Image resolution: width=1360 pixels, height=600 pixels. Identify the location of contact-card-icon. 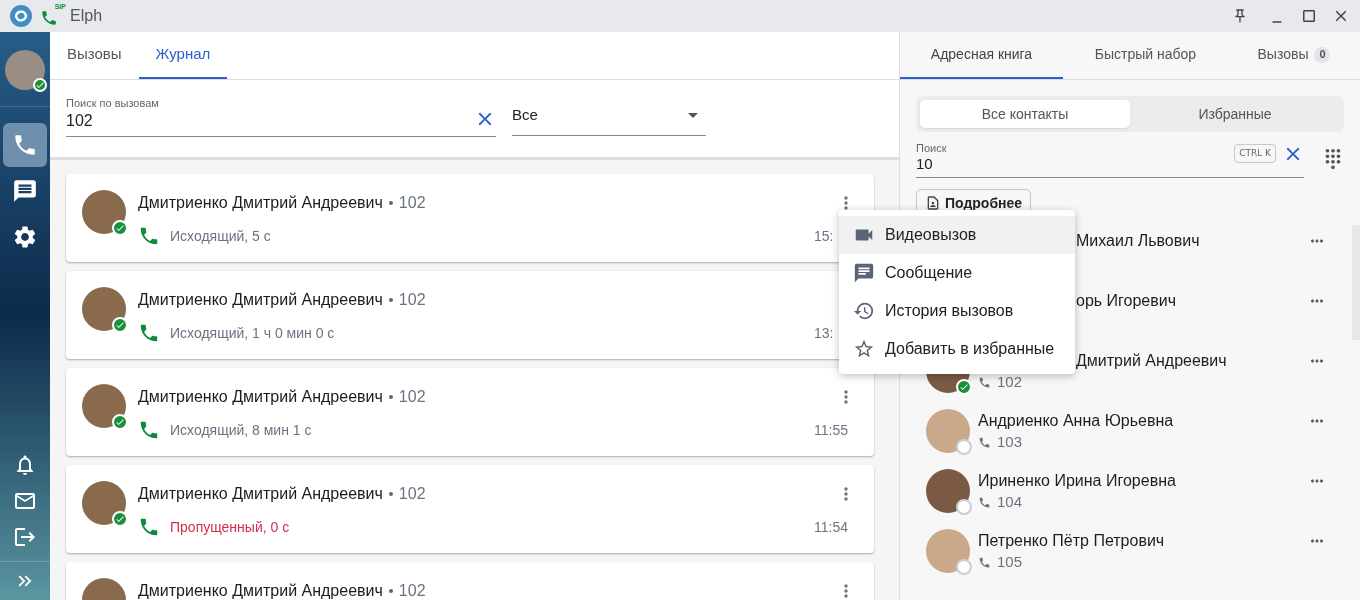
(933, 203).